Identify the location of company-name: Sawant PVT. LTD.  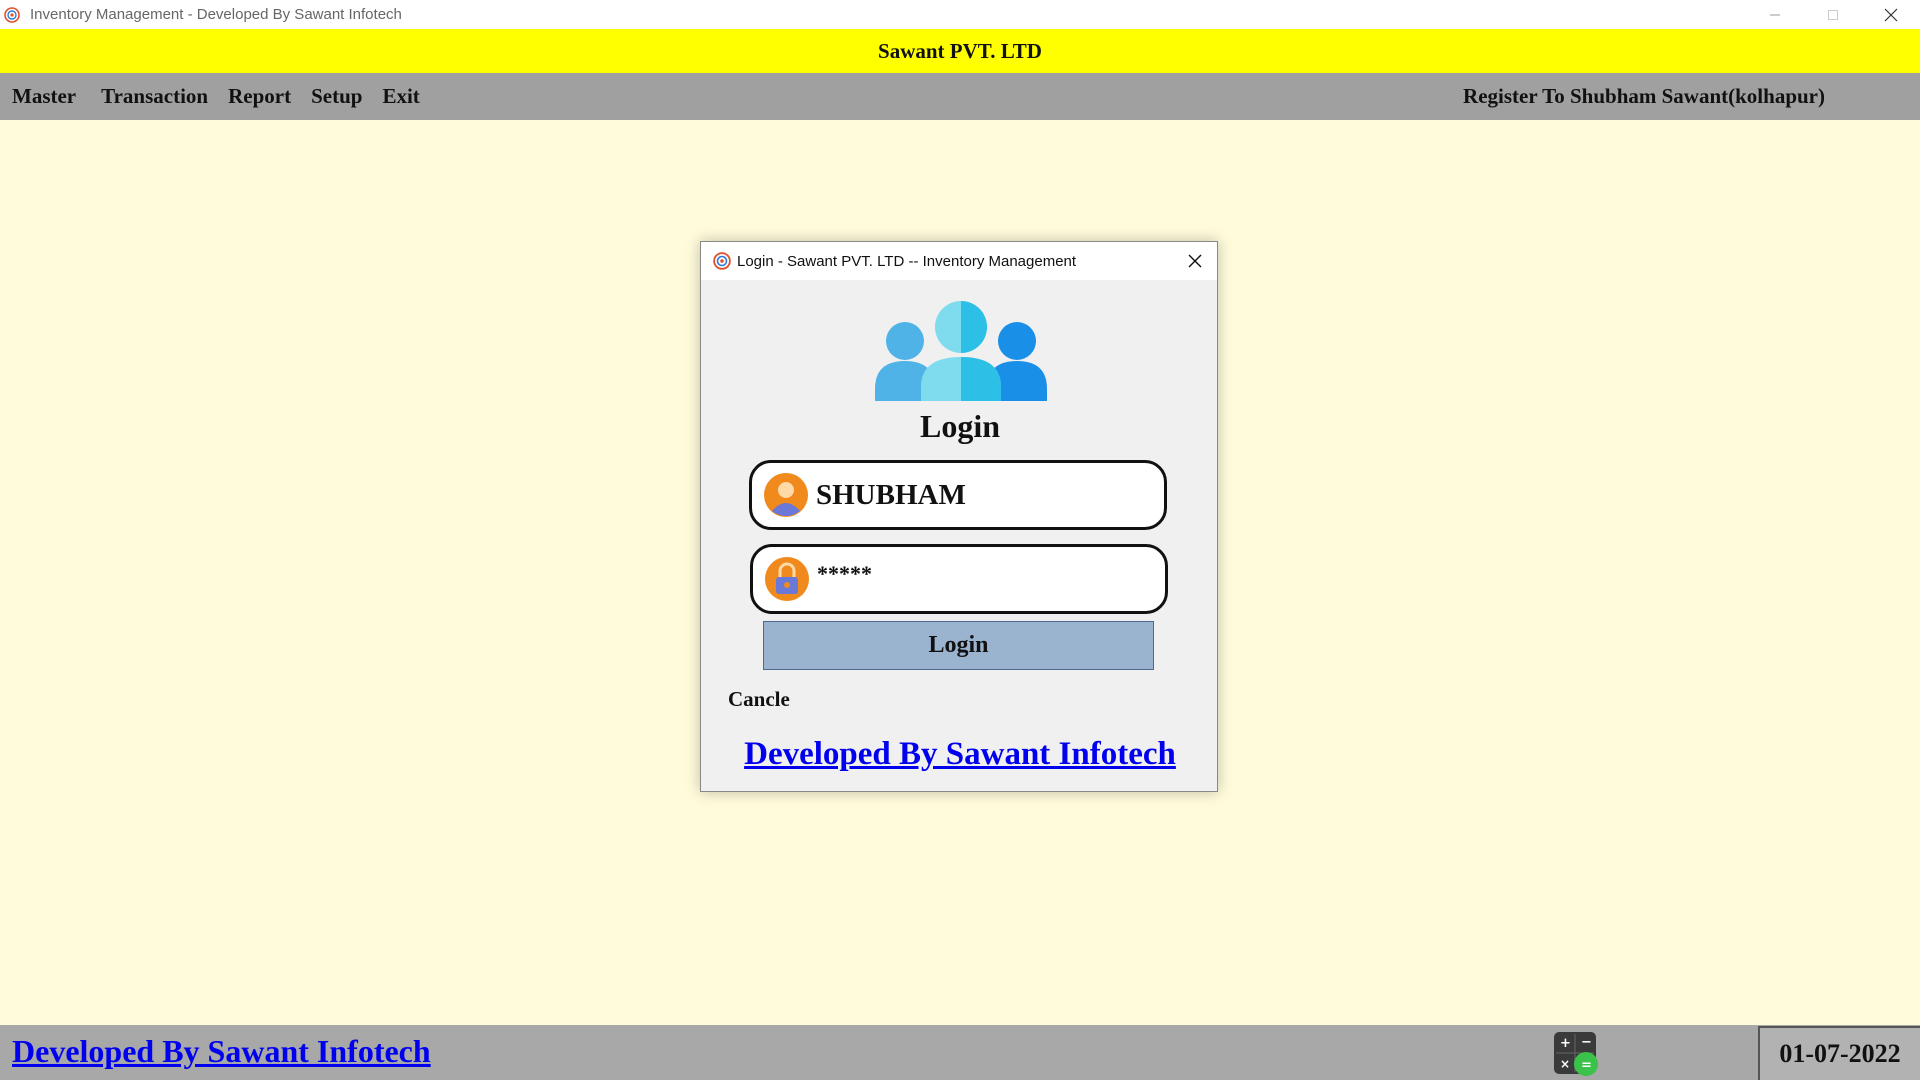
(960, 50).